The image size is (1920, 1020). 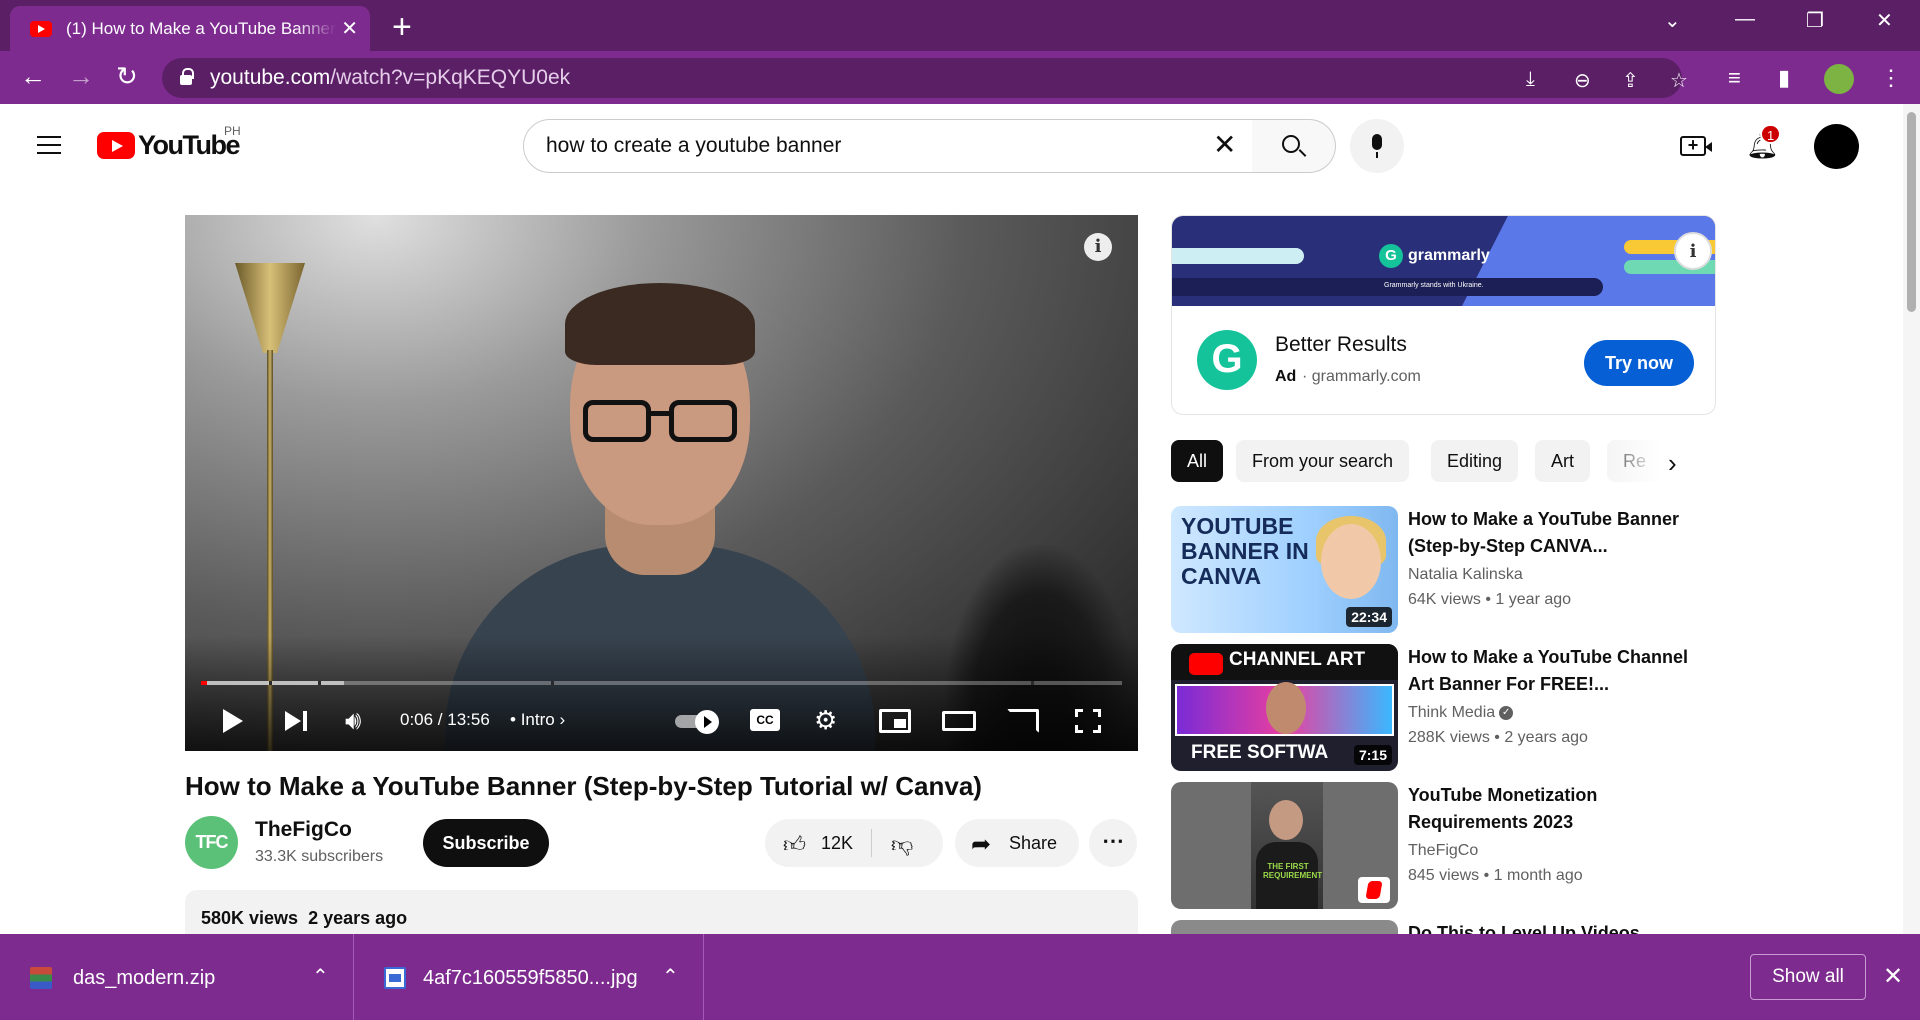 What do you see at coordinates (1530, 79) in the screenshot?
I see `install-app-icon: ⤓` at bounding box center [1530, 79].